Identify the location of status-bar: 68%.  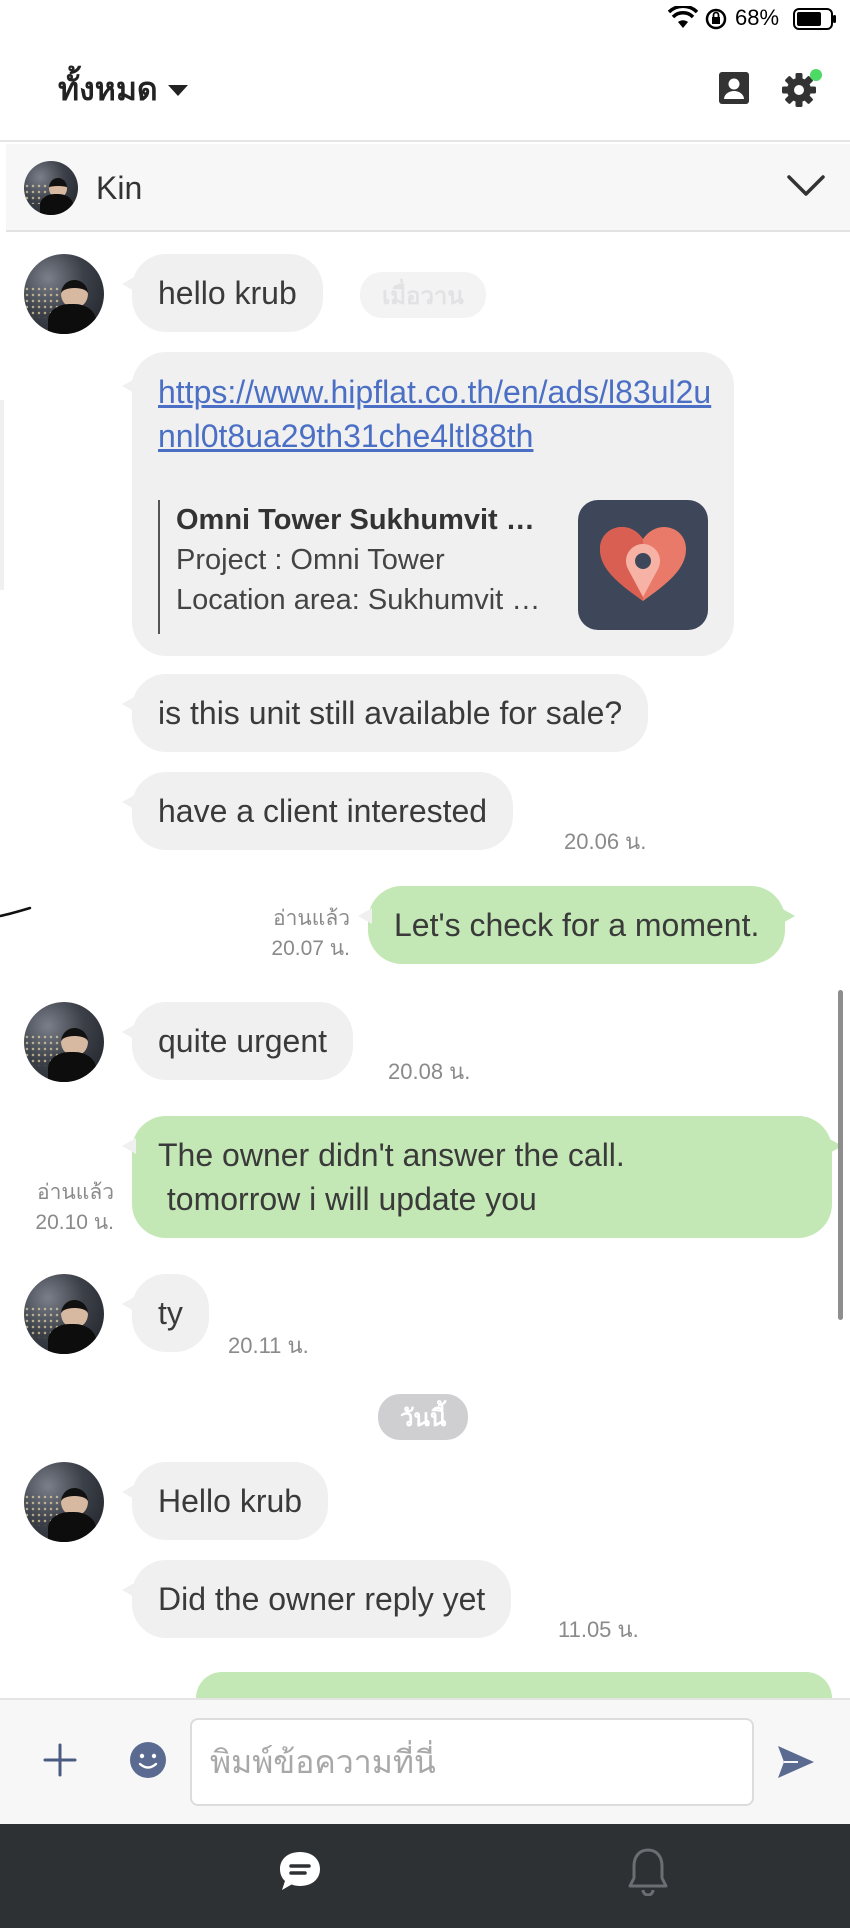
(425, 19).